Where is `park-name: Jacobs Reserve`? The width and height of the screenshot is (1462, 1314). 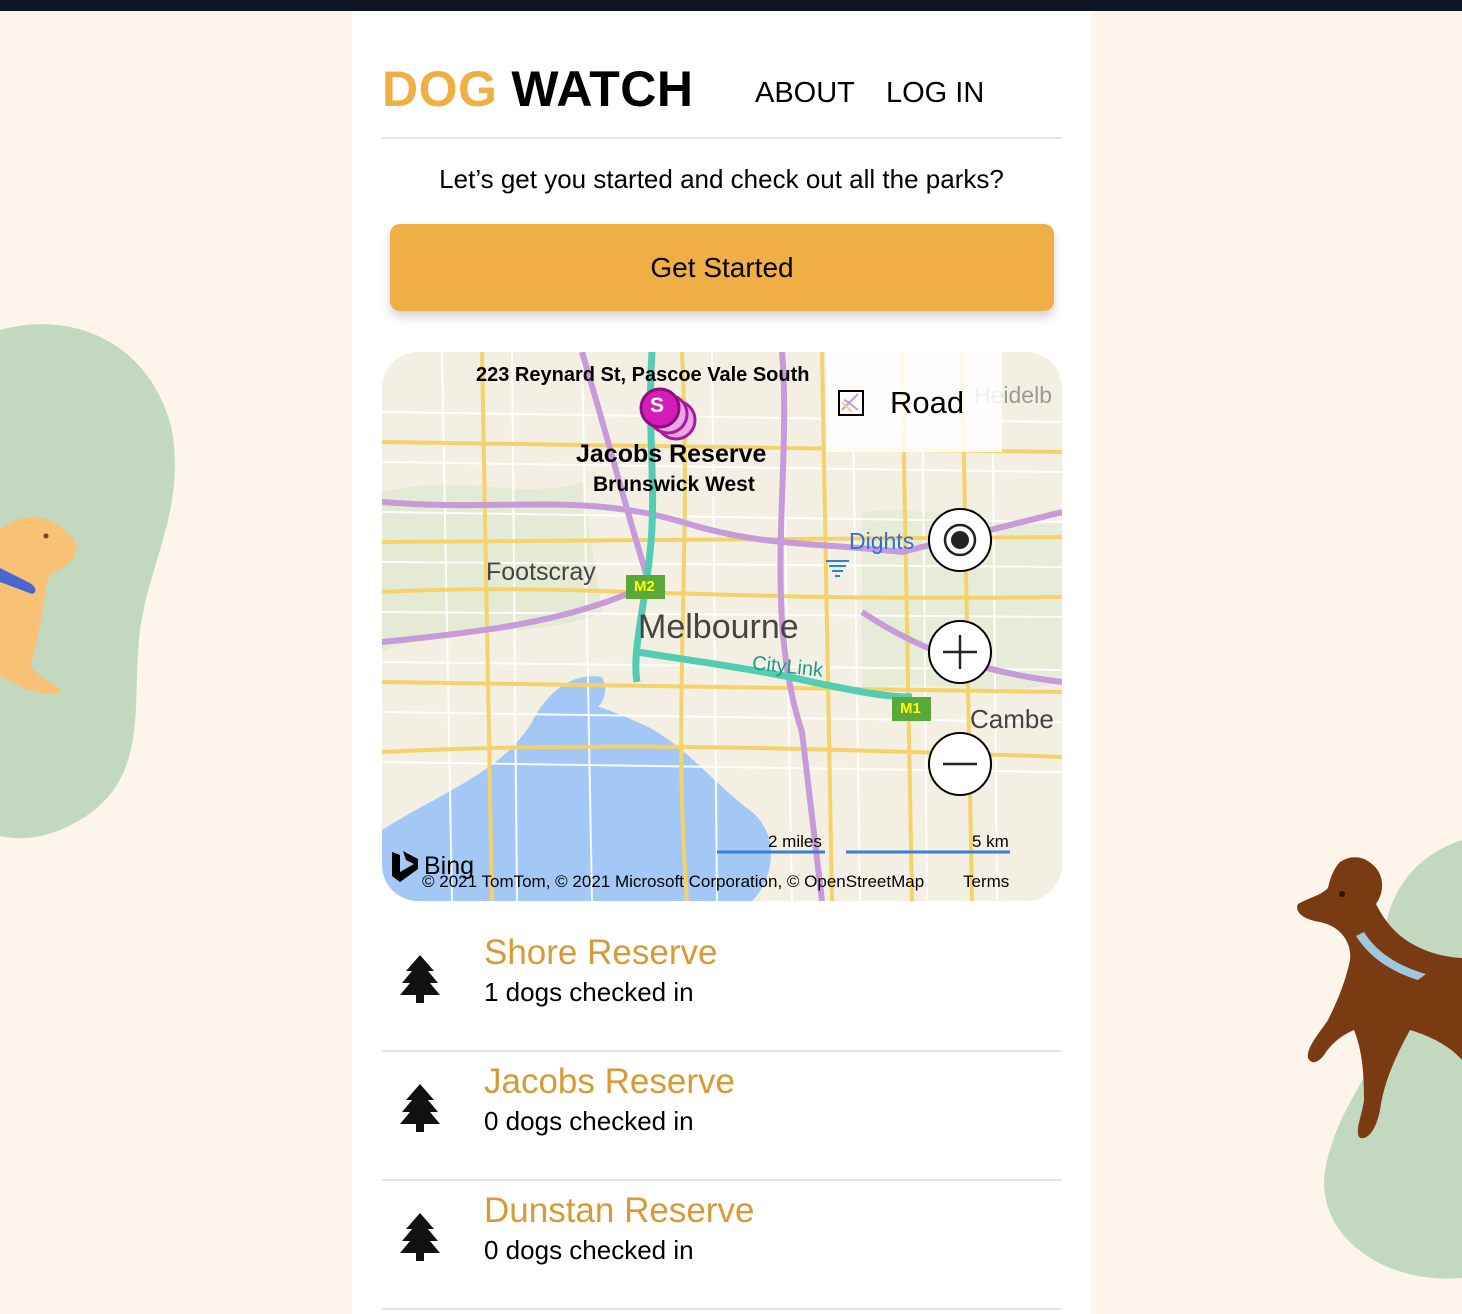 park-name: Jacobs Reserve is located at coordinates (609, 1082).